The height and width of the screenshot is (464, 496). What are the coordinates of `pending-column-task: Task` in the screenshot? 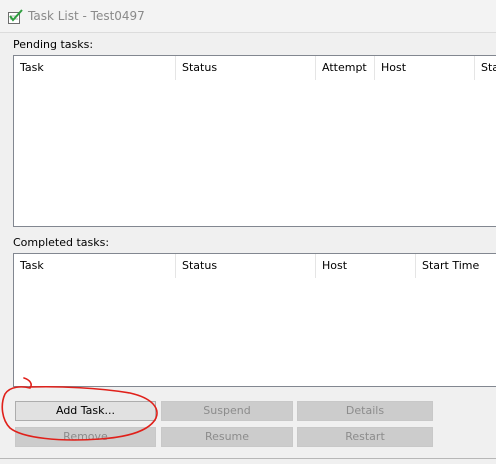 It's located at (95, 68).